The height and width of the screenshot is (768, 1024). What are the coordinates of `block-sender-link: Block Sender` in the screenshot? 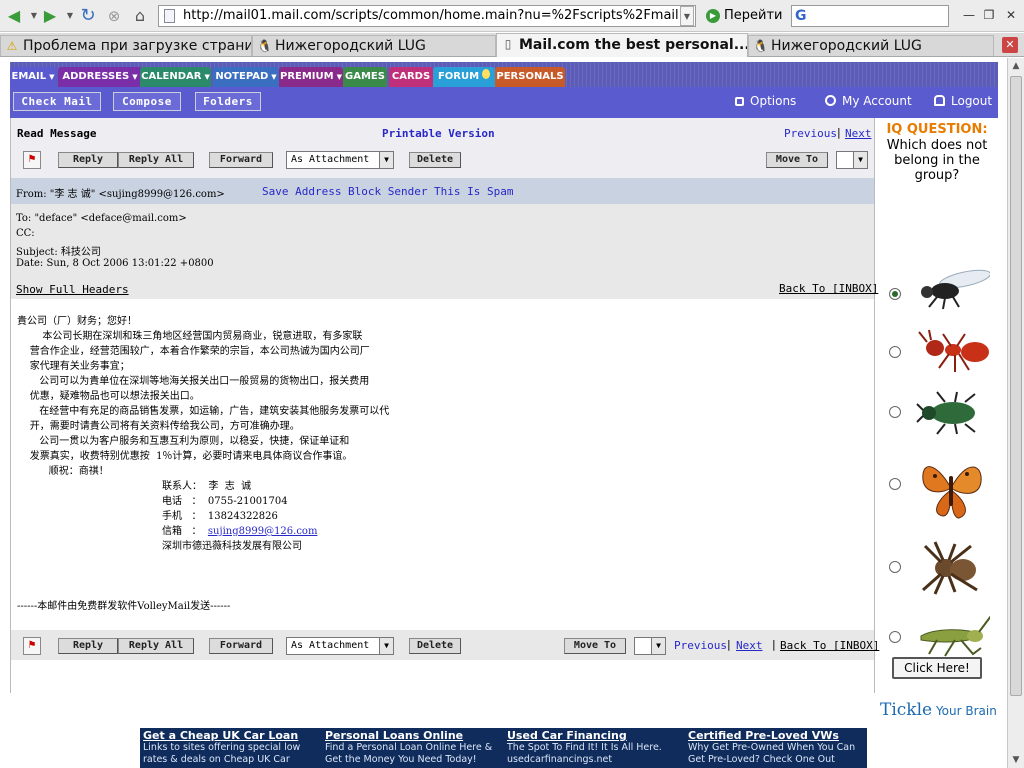 It's located at (387, 191).